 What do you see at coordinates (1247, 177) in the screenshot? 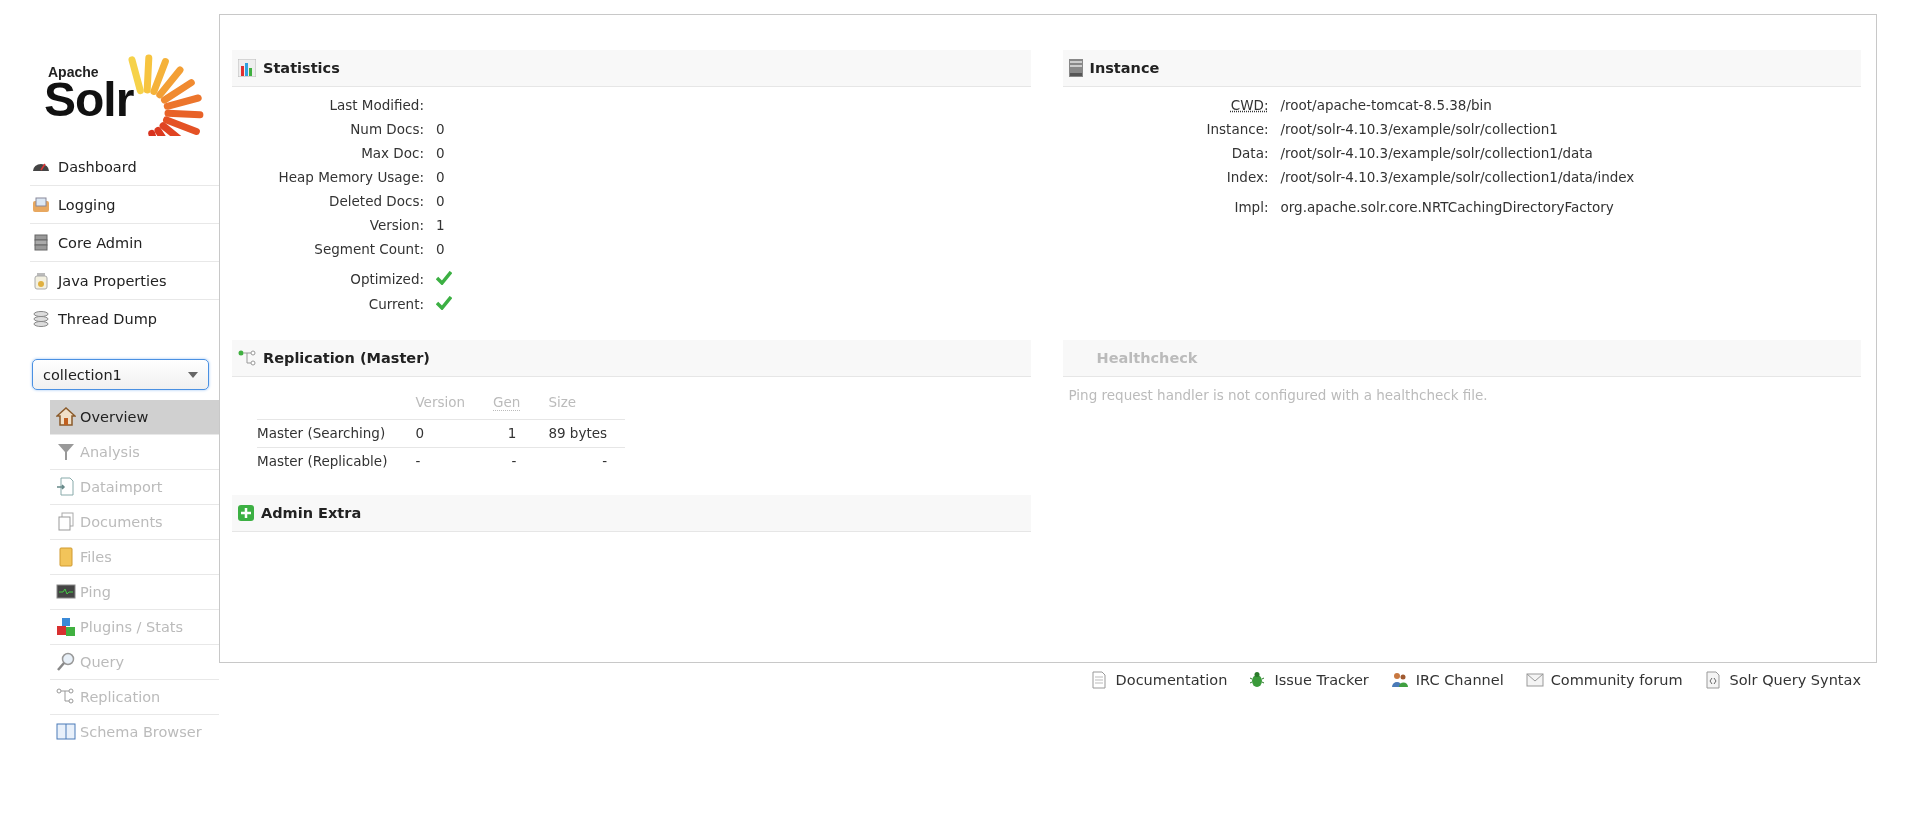
I see `field-label: Index:` at bounding box center [1247, 177].